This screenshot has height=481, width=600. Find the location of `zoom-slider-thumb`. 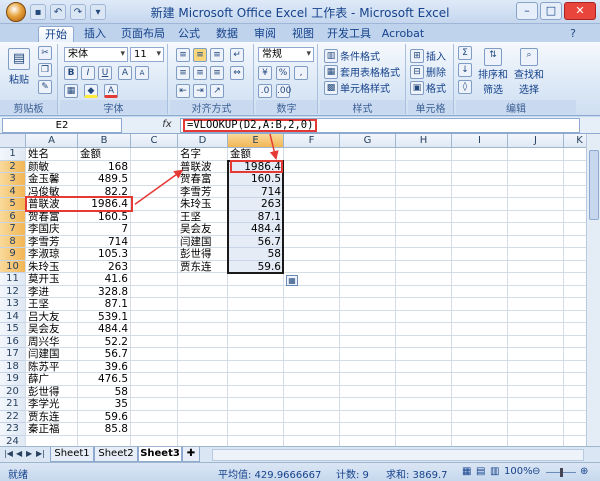

zoom-slider-thumb is located at coordinates (561, 472).